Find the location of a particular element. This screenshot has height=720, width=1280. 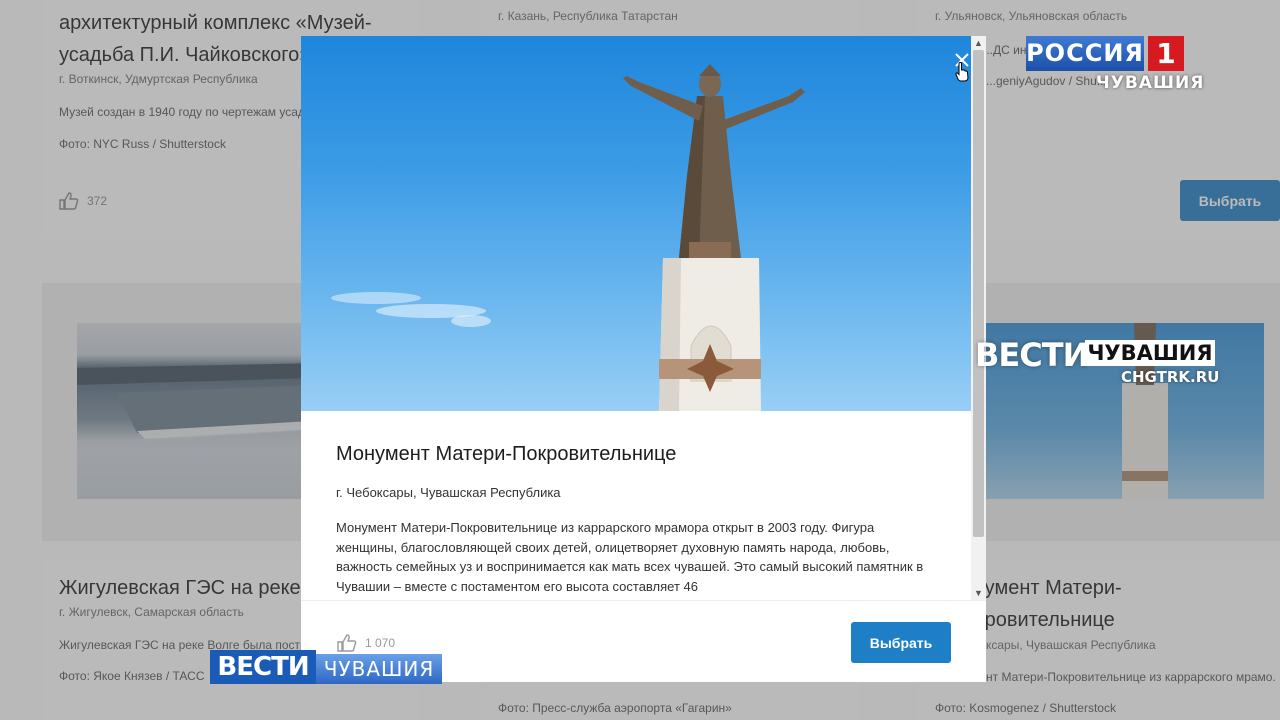

hand-cursor-icon is located at coordinates (962, 72).